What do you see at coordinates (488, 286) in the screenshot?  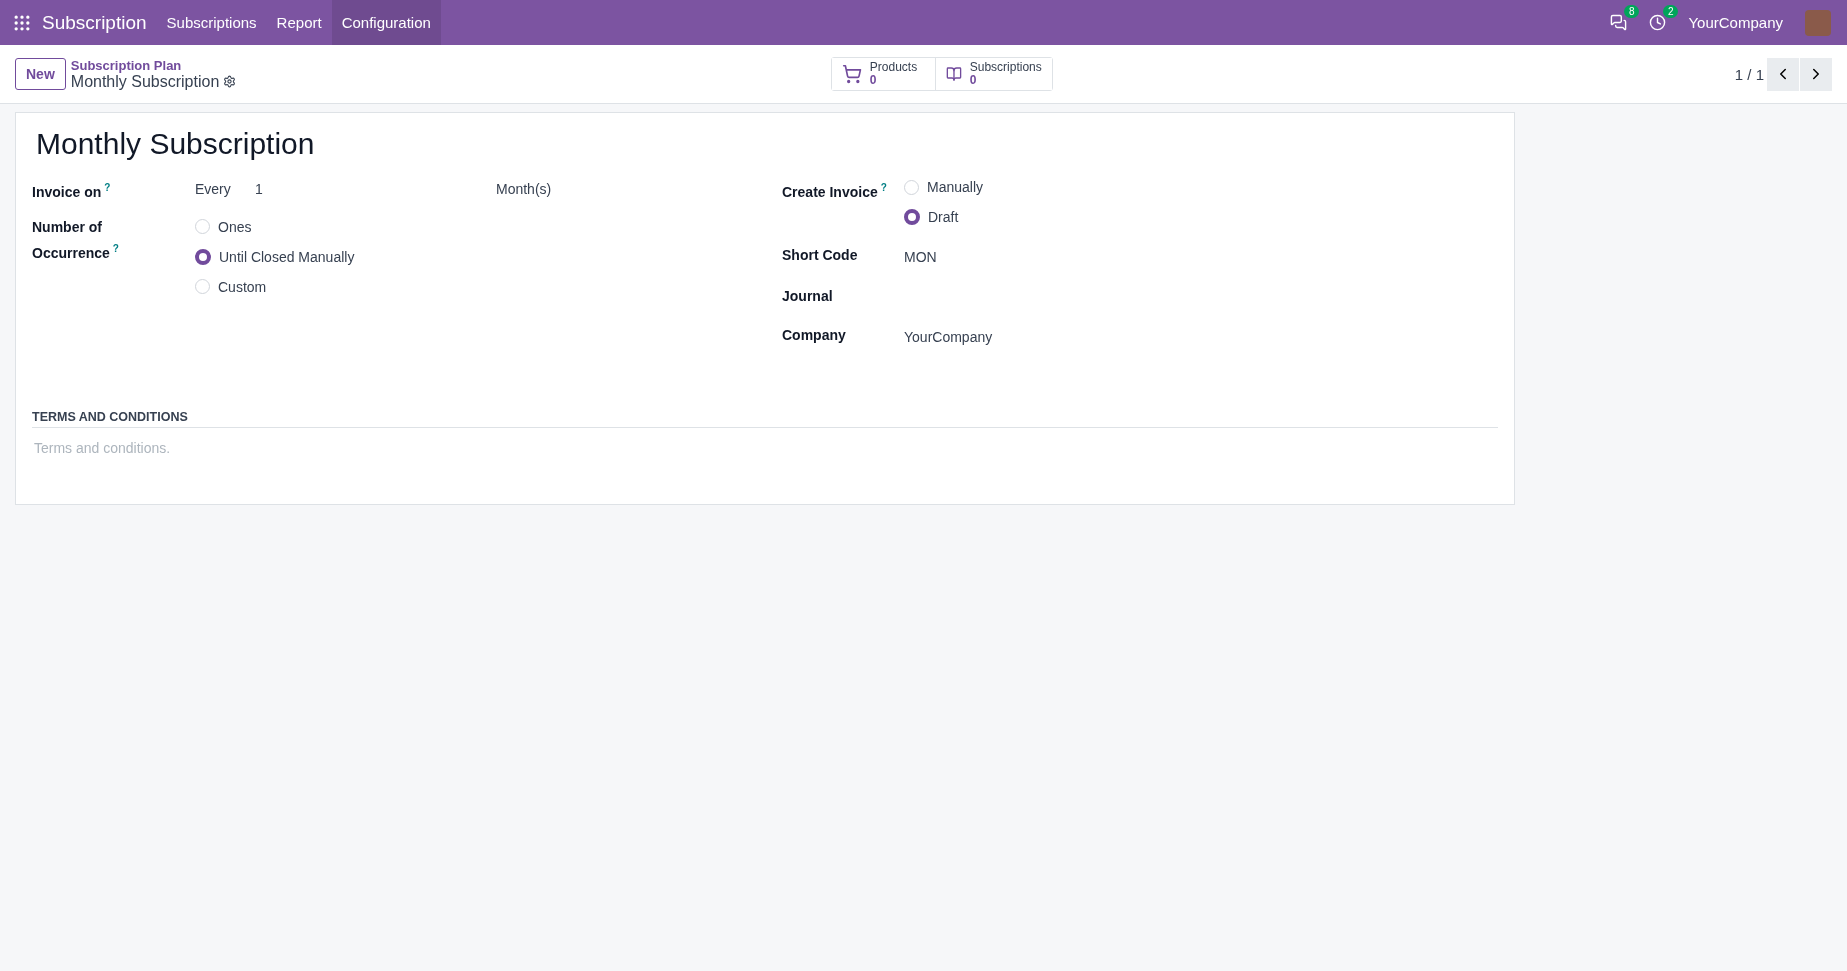 I see `radio-option: Custom` at bounding box center [488, 286].